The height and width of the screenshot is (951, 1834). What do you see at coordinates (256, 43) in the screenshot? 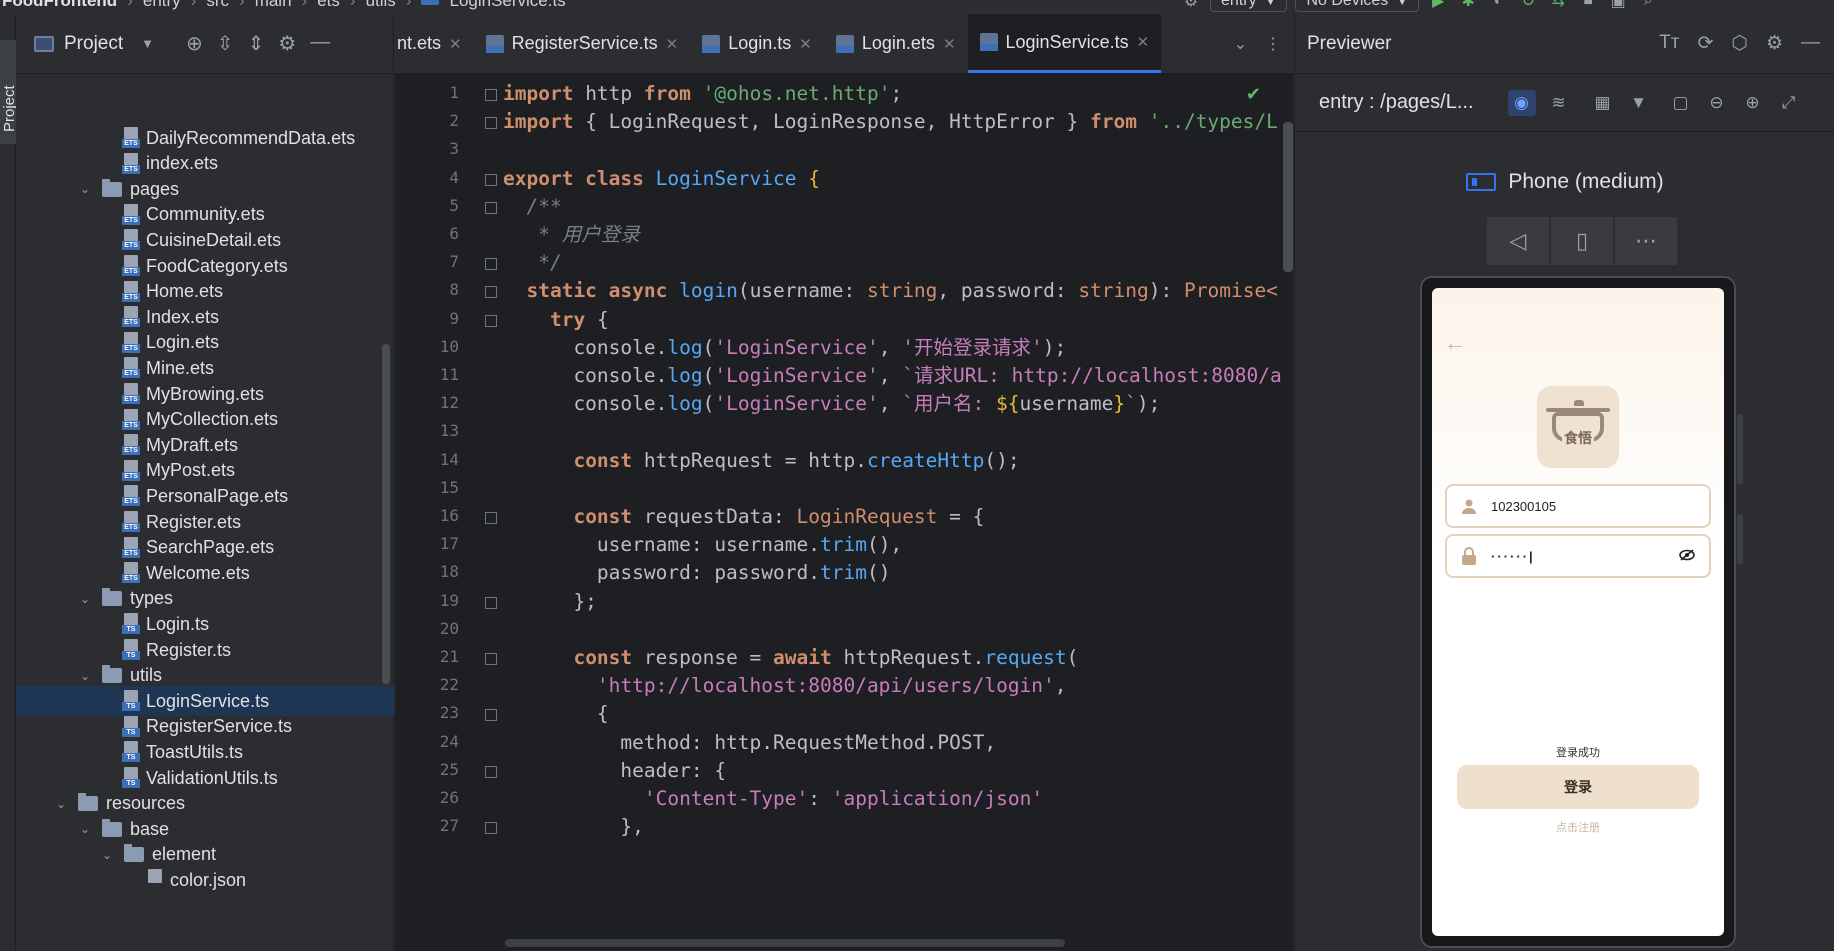
I see `collapse-all-icon: ⇕` at bounding box center [256, 43].